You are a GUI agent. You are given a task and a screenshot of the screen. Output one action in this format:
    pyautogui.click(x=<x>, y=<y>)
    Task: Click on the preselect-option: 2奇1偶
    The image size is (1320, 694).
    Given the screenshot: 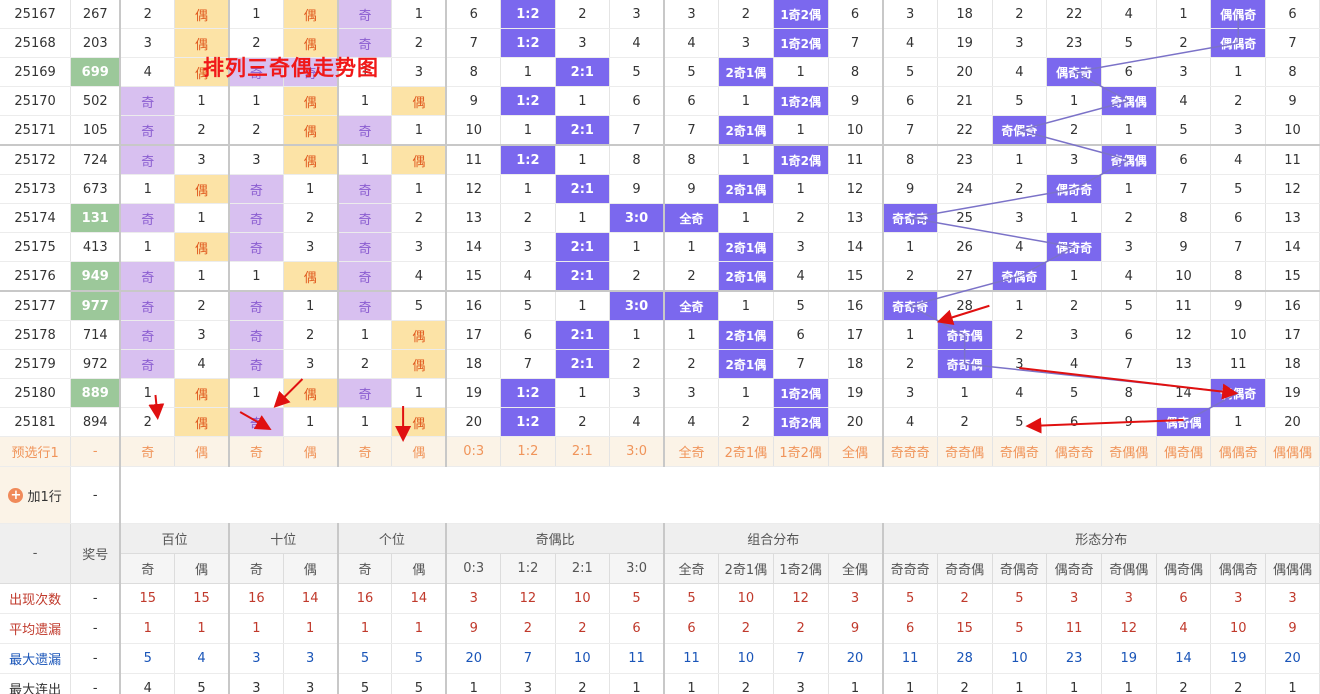 What is the action you would take?
    pyautogui.click(x=746, y=451)
    